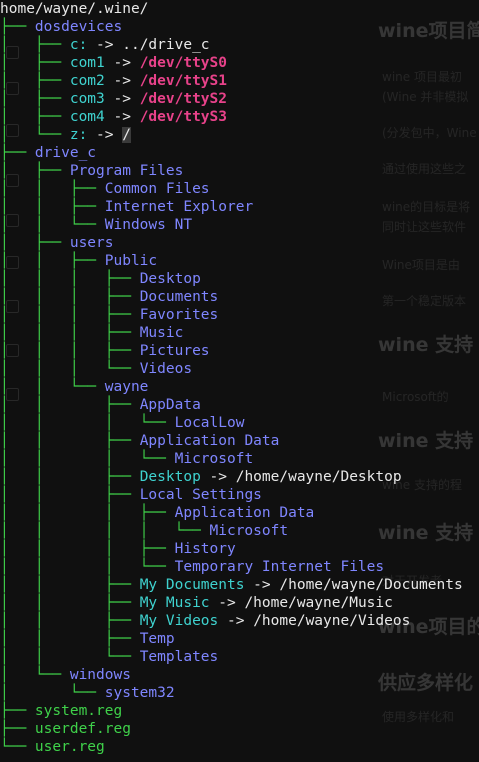  I want to click on tree-entry: │ │ │ ├── Desktop, so click(100, 279).